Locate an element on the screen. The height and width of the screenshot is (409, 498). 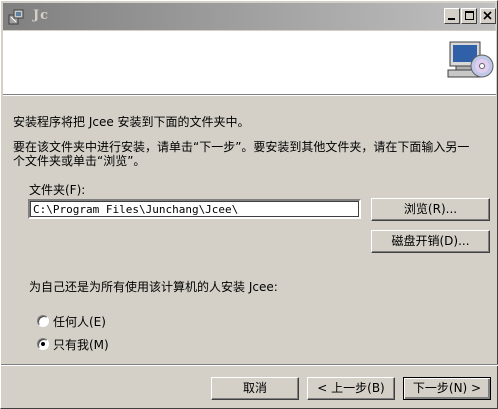
minimize-icon is located at coordinates (451, 19).